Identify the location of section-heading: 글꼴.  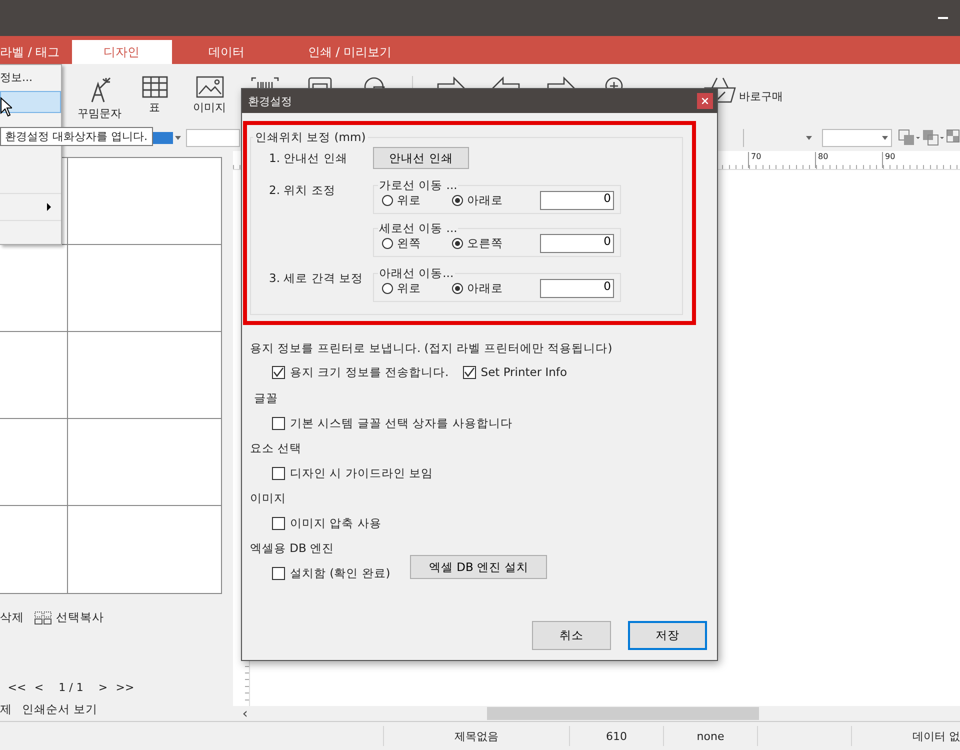
(266, 398).